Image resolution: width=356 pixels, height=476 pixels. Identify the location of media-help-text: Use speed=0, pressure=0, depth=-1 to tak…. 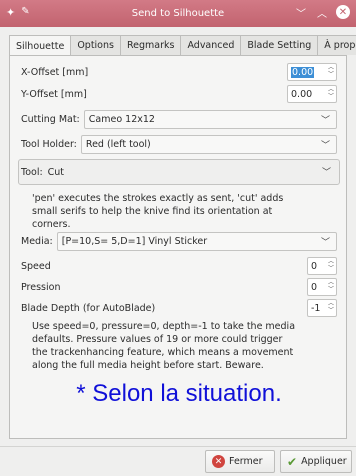
(163, 346).